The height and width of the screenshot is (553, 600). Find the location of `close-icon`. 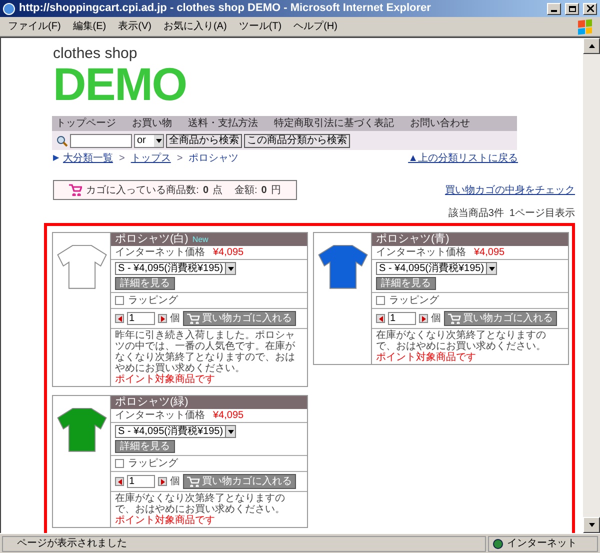

close-icon is located at coordinates (590, 8).